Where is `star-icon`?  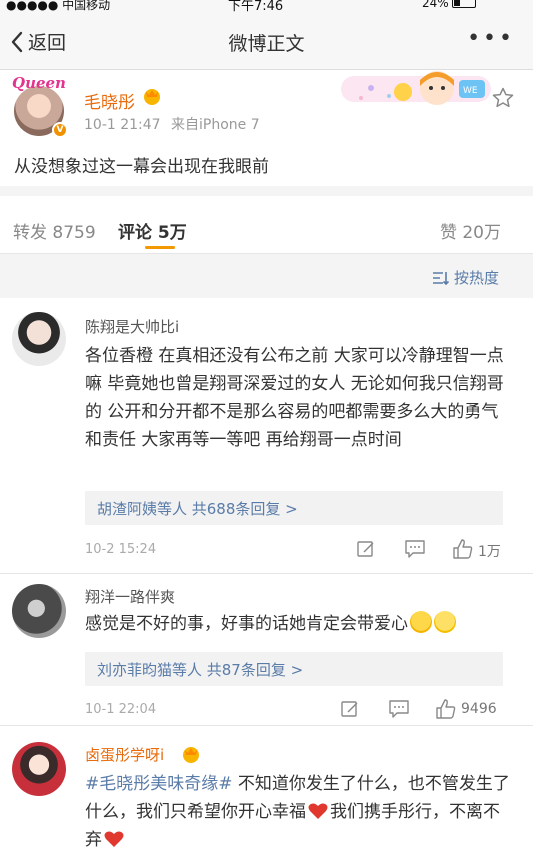 star-icon is located at coordinates (503, 98).